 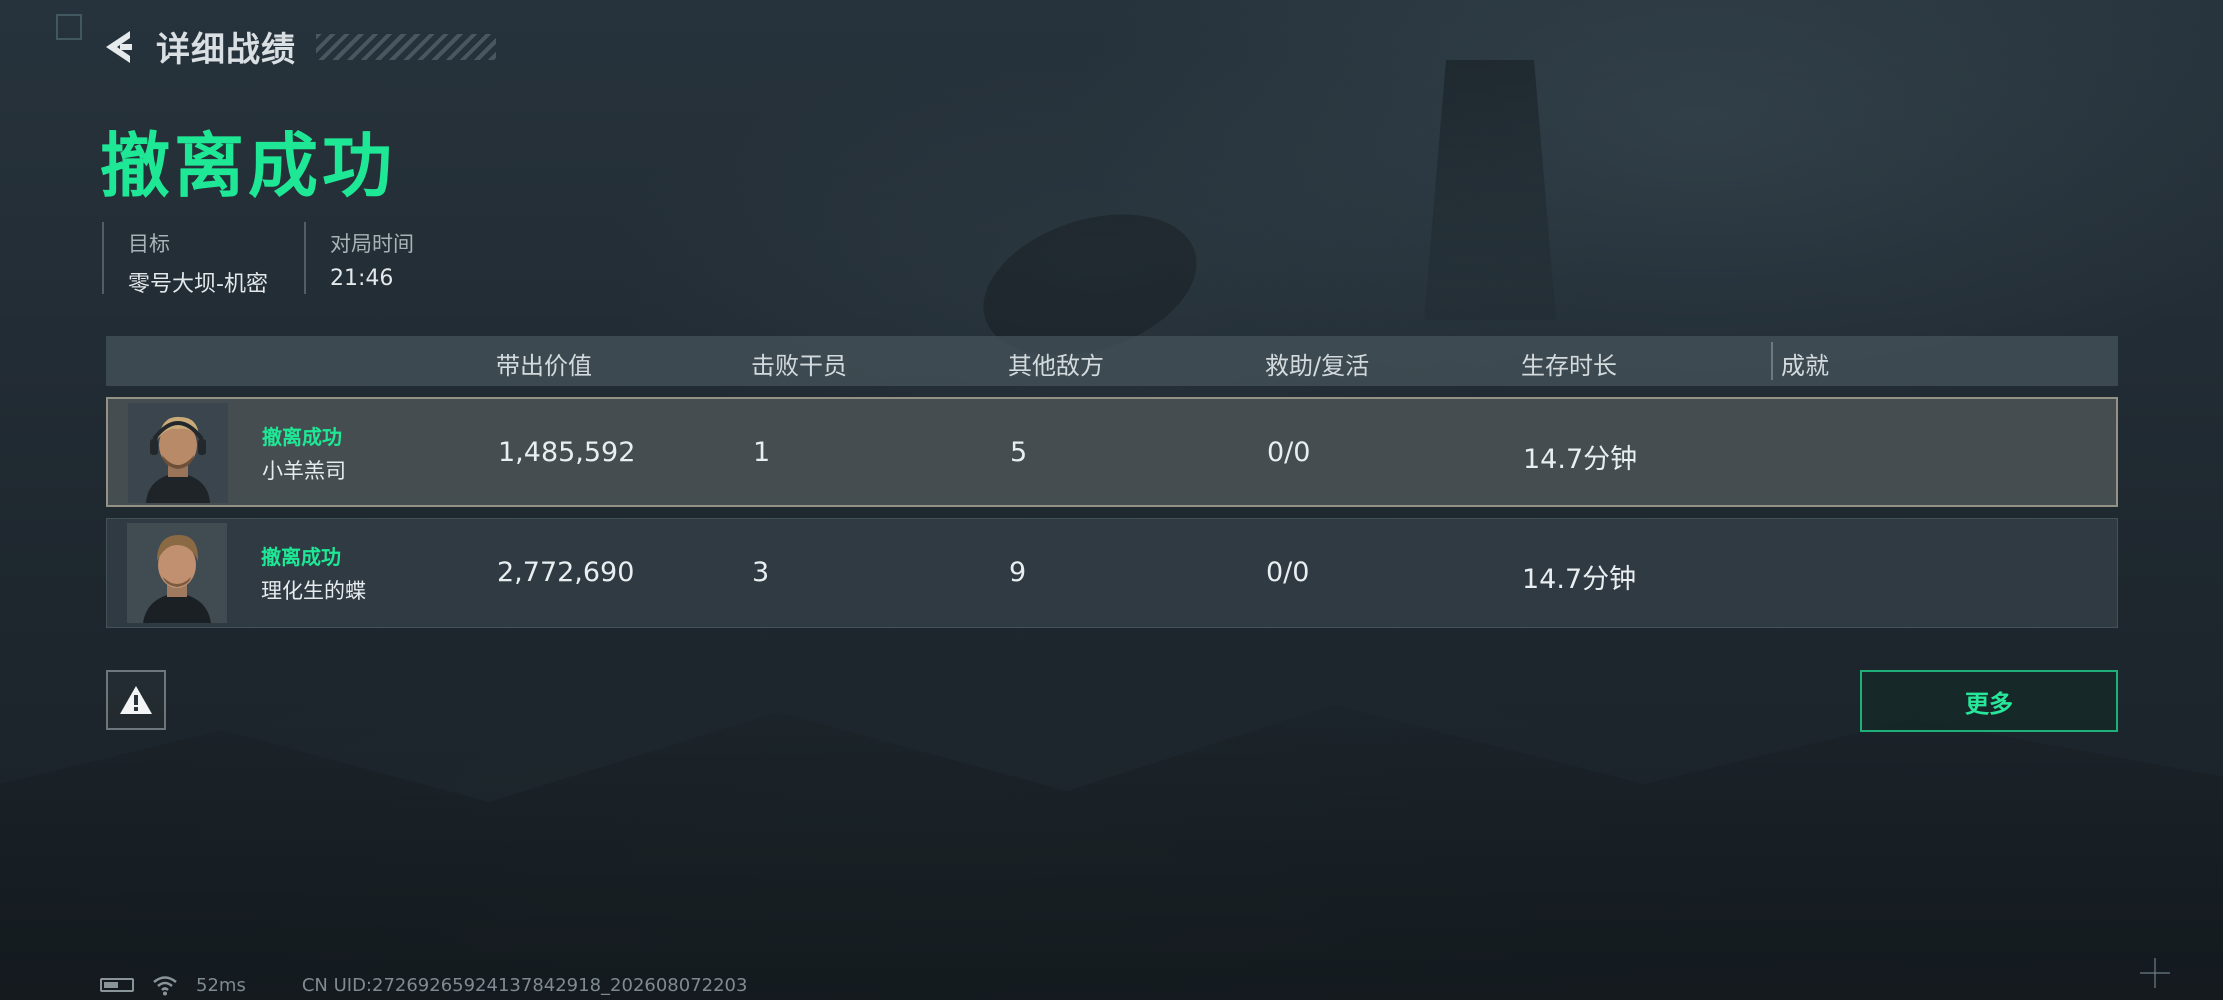 I want to click on value-cell: 2,772,690, so click(x=566, y=572).